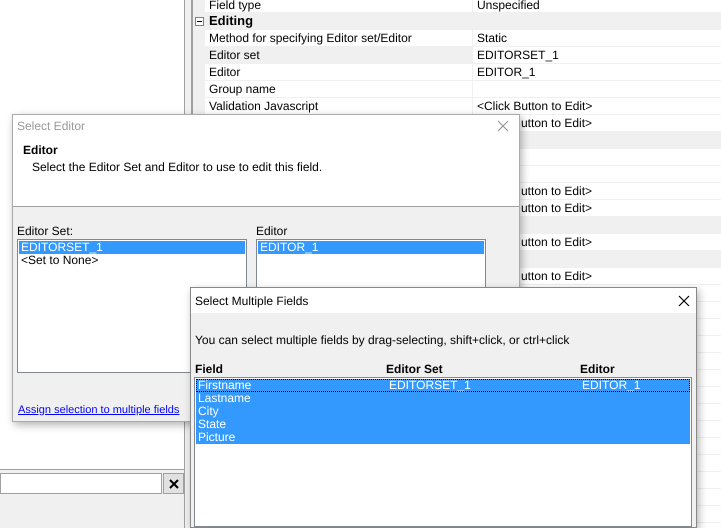 This screenshot has height=528, width=721. I want to click on property-value: EDITOR_1, so click(506, 72).